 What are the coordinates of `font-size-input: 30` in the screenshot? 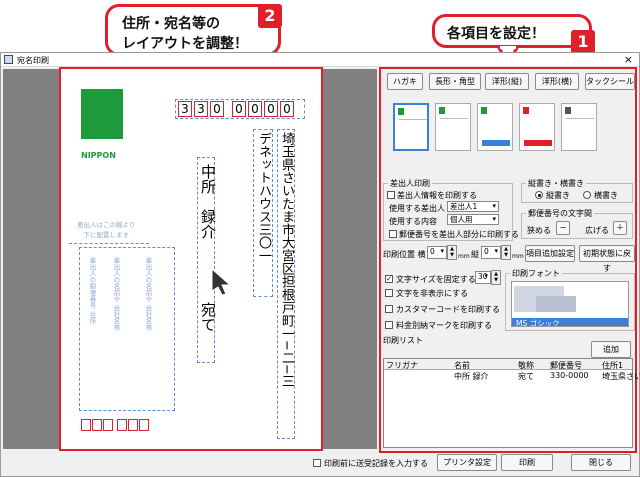 It's located at (483, 277).